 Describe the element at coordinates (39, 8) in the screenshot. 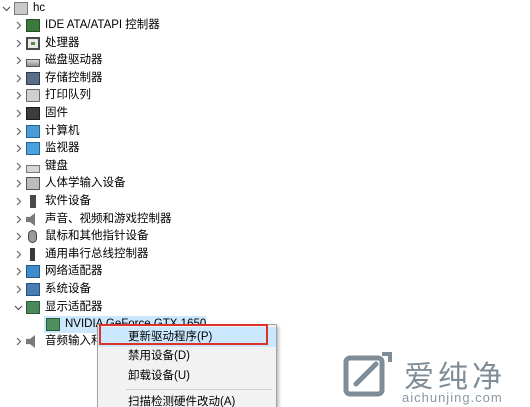

I see `tree-root-label: hc` at that location.